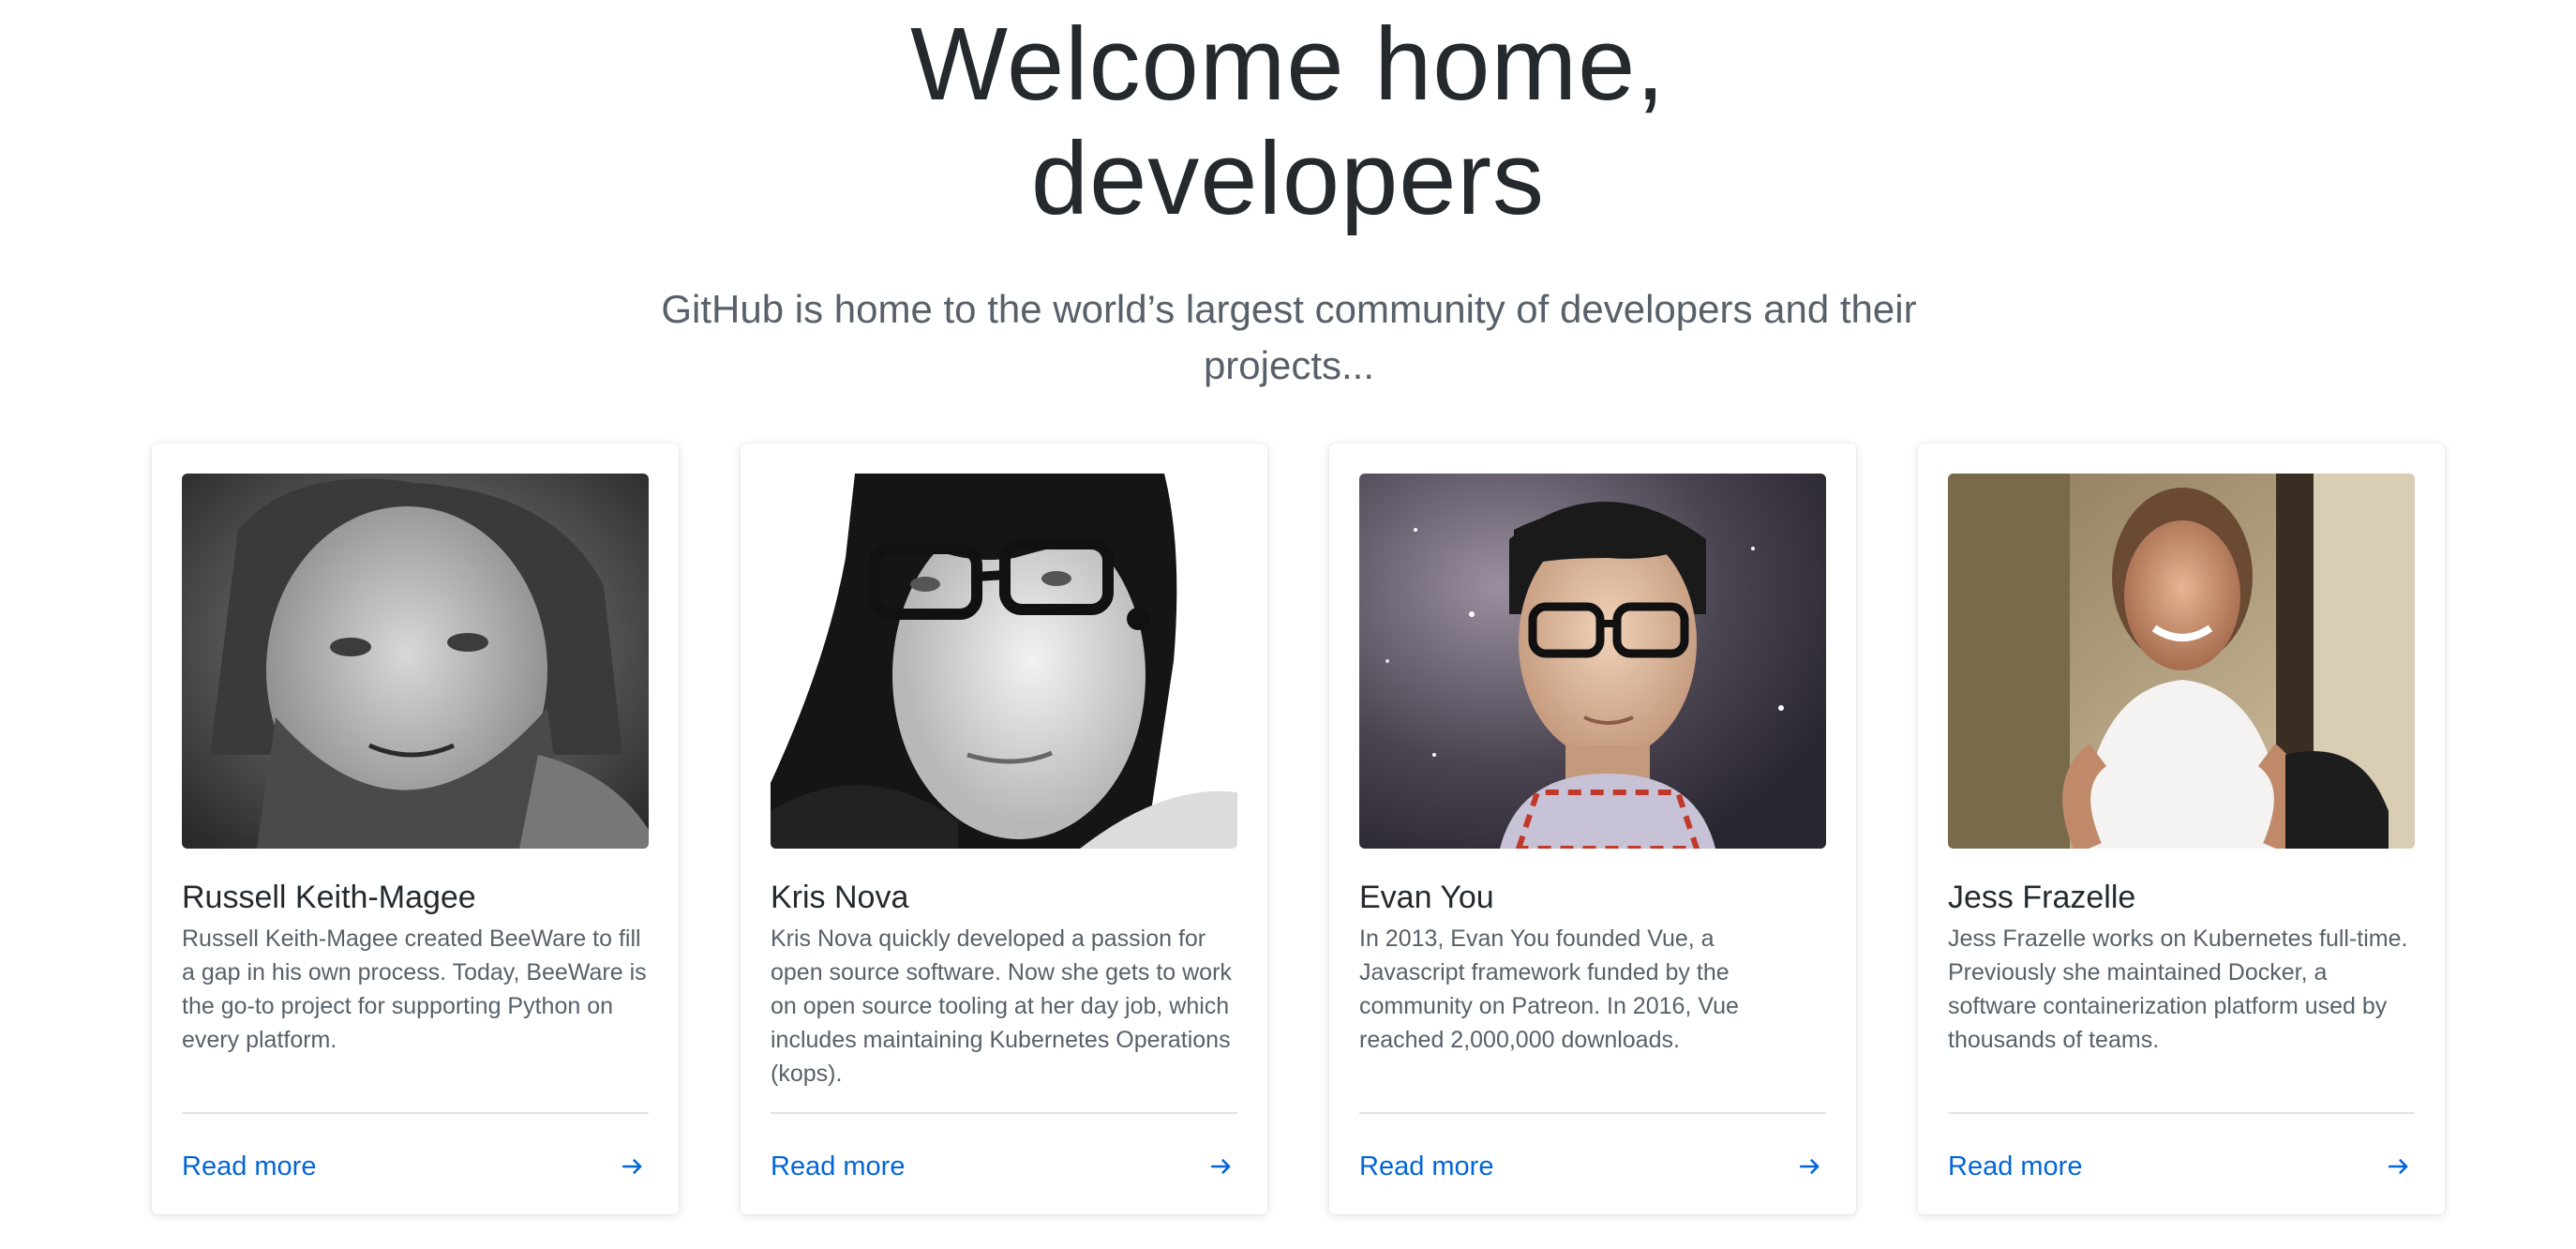  What do you see at coordinates (329, 897) in the screenshot?
I see `developer-name: Russell Keith-Magee` at bounding box center [329, 897].